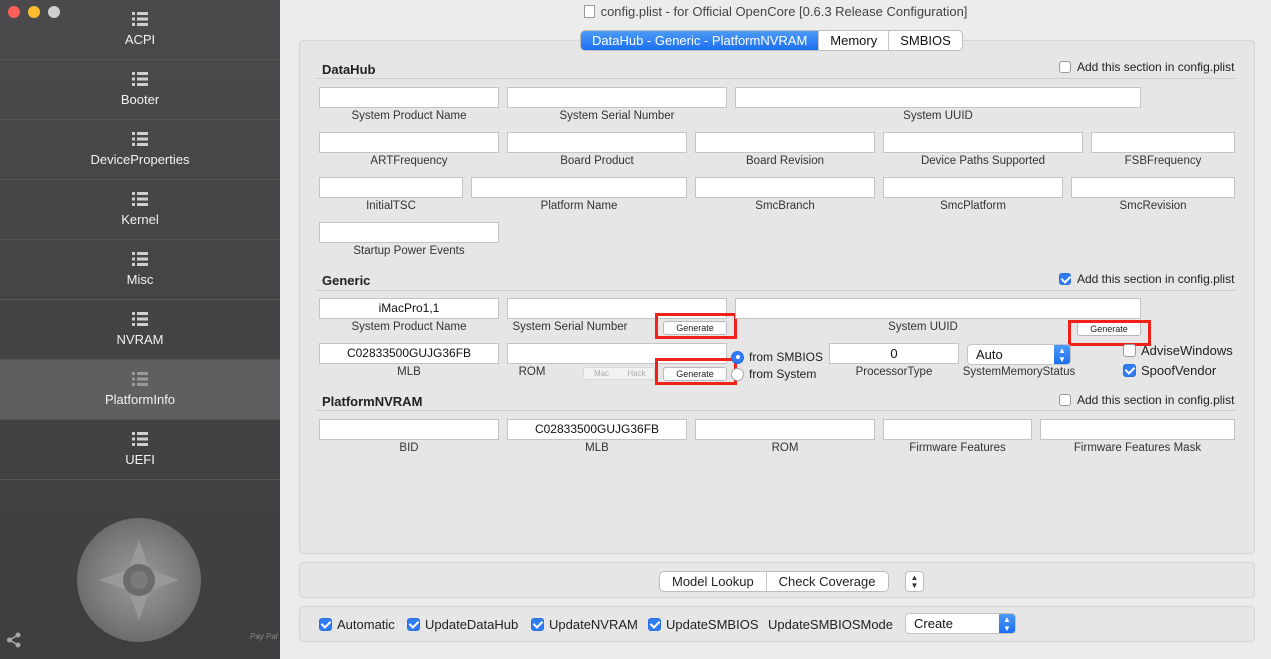 This screenshot has height=659, width=1271. Describe the element at coordinates (409, 97) in the screenshot. I see `datahub-system-product-name-input` at that location.